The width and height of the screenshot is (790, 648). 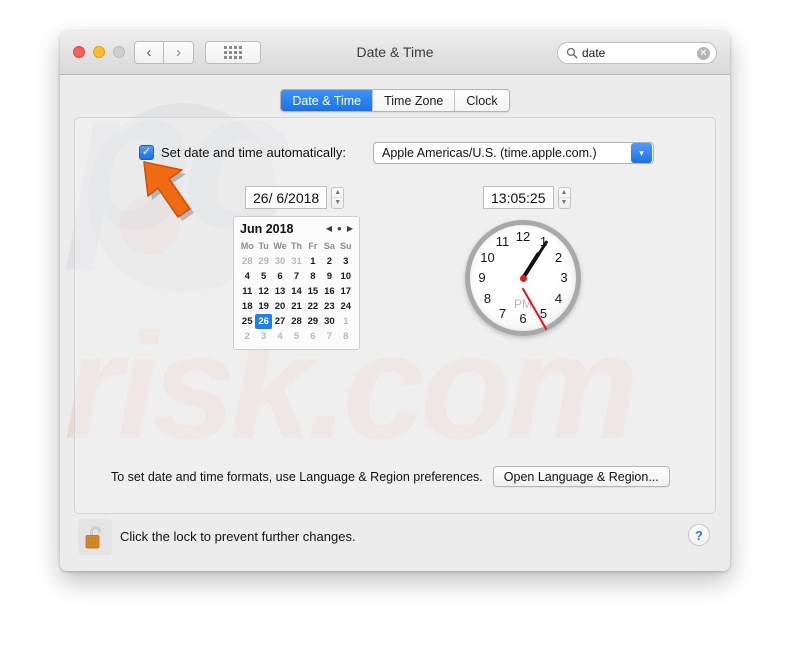 I want to click on search-icon, so click(x=572, y=53).